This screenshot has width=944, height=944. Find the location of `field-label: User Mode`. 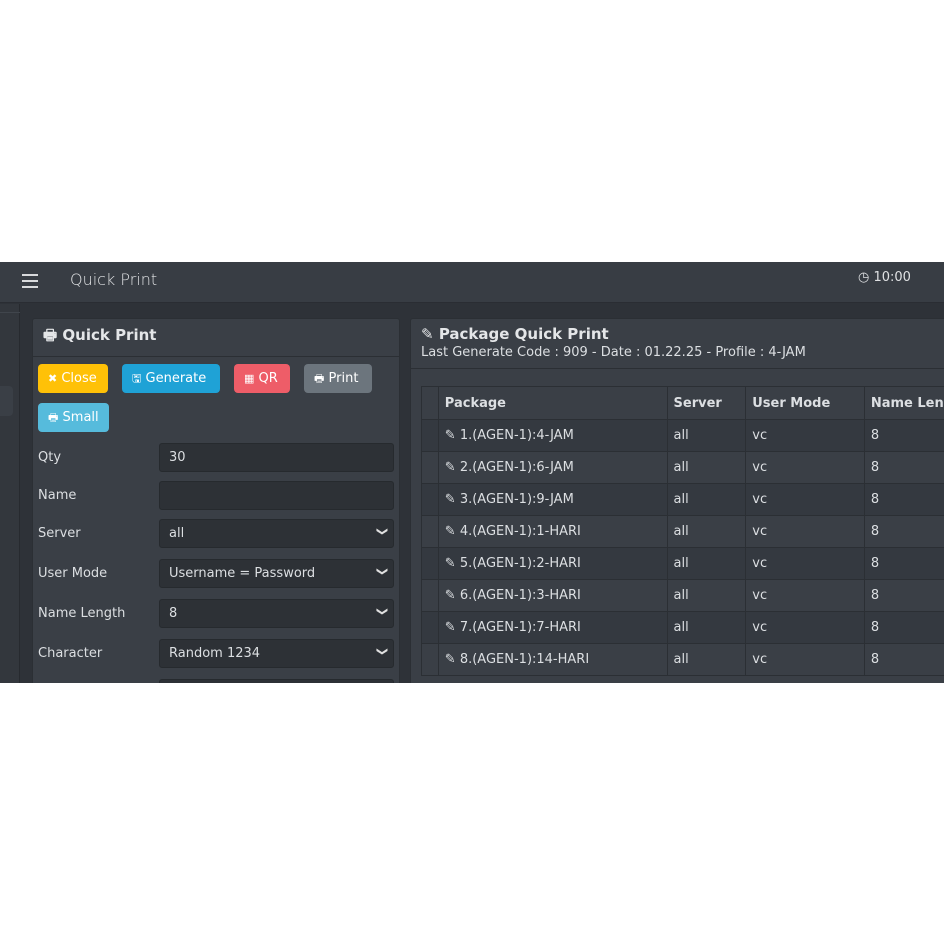

field-label: User Mode is located at coordinates (73, 573).